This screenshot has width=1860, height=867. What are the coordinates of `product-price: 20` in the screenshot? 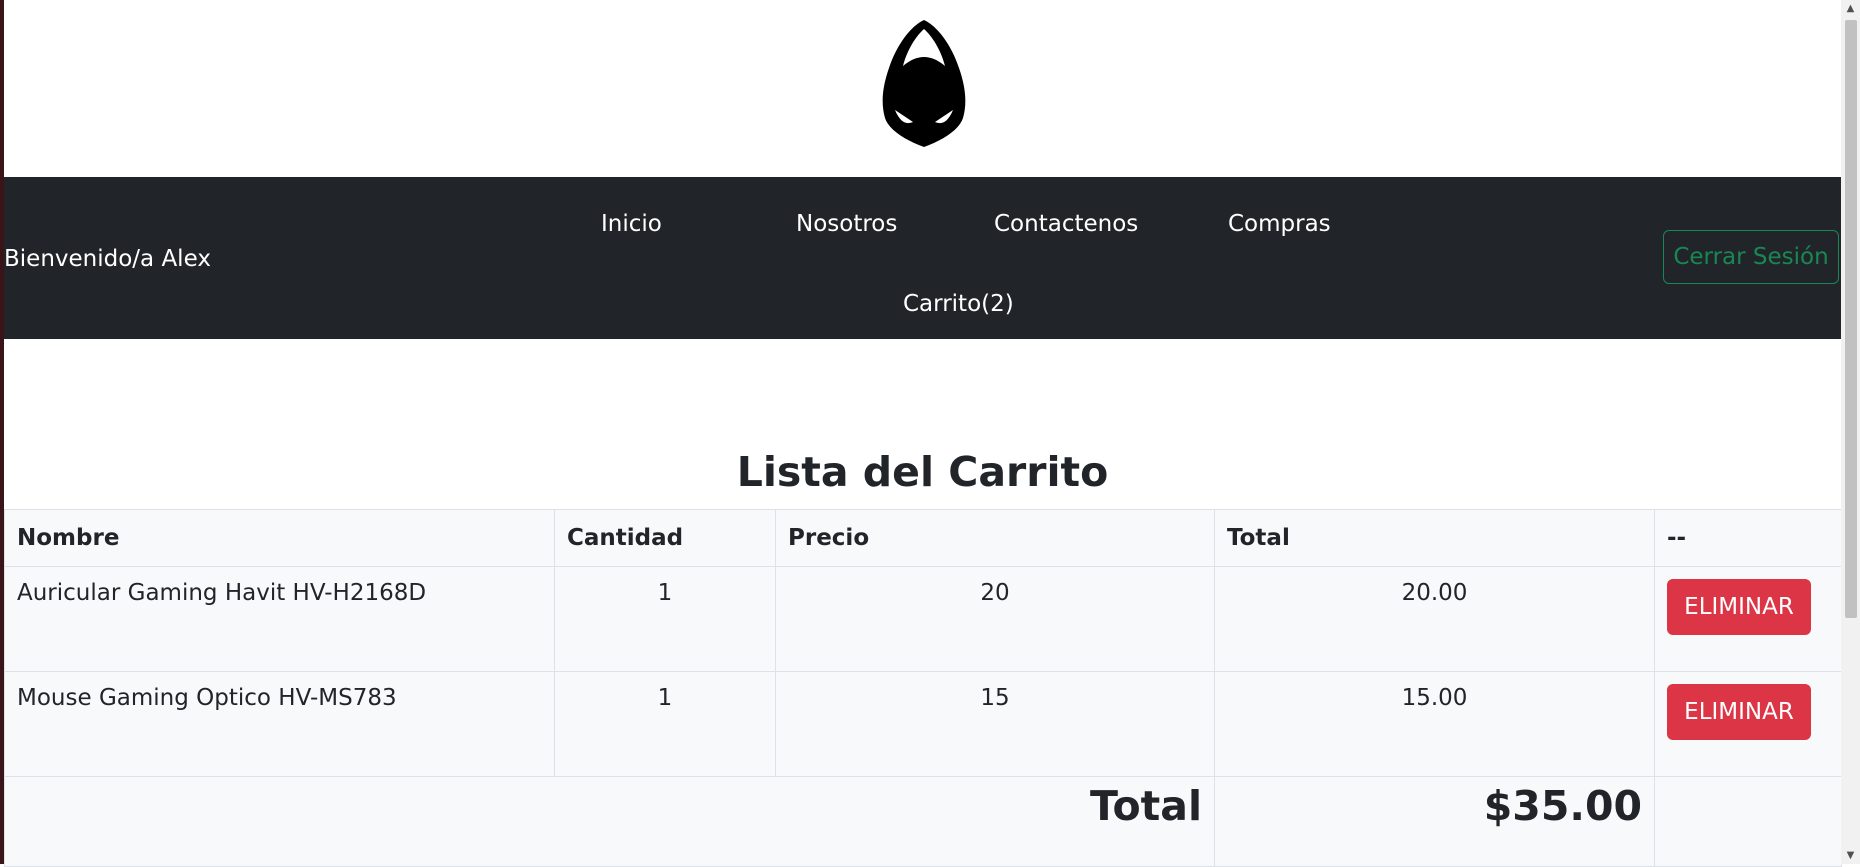 It's located at (995, 619).